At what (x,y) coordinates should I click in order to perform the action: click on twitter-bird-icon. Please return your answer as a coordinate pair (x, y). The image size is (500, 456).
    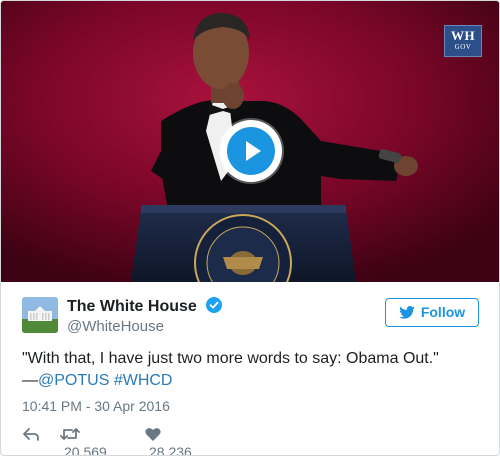
    Looking at the image, I should click on (407, 312).